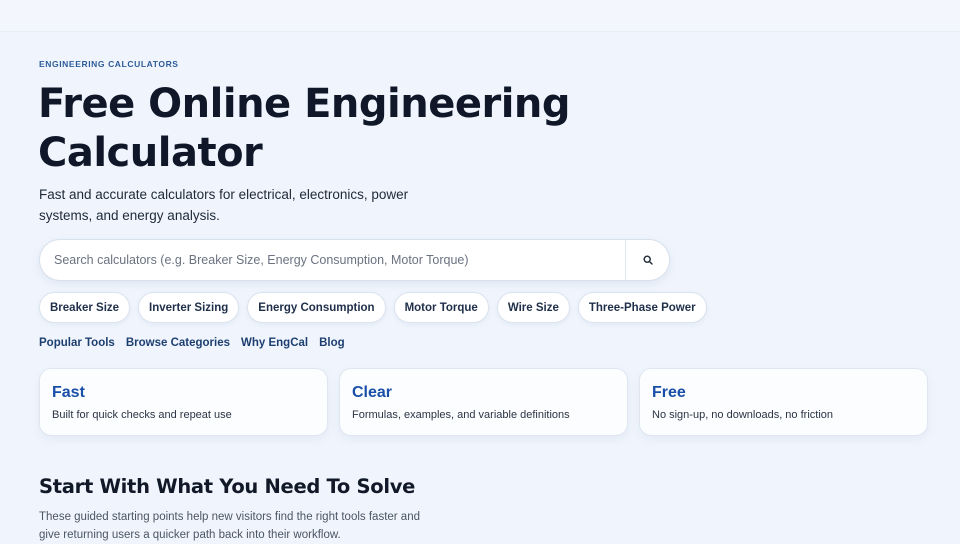 Image resolution: width=960 pixels, height=544 pixels. Describe the element at coordinates (142, 415) in the screenshot. I see `feature-desc: Built for quick checks and repeat use` at that location.